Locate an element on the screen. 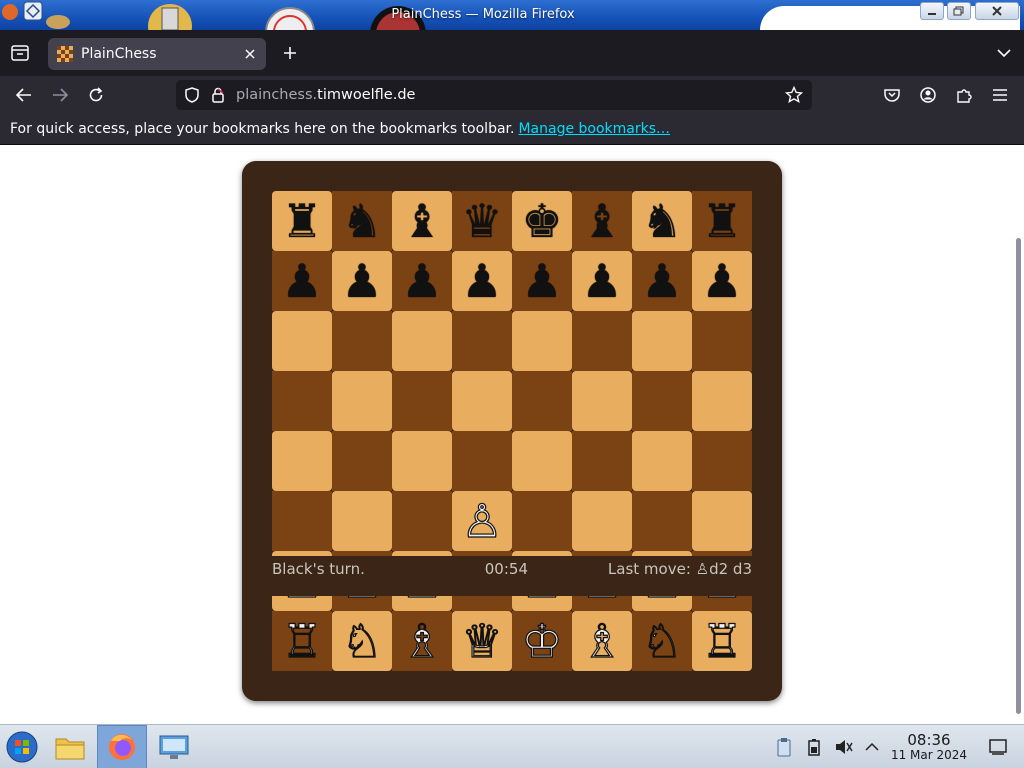 The image size is (1024, 768). square-d8: ♛ is located at coordinates (482, 221).